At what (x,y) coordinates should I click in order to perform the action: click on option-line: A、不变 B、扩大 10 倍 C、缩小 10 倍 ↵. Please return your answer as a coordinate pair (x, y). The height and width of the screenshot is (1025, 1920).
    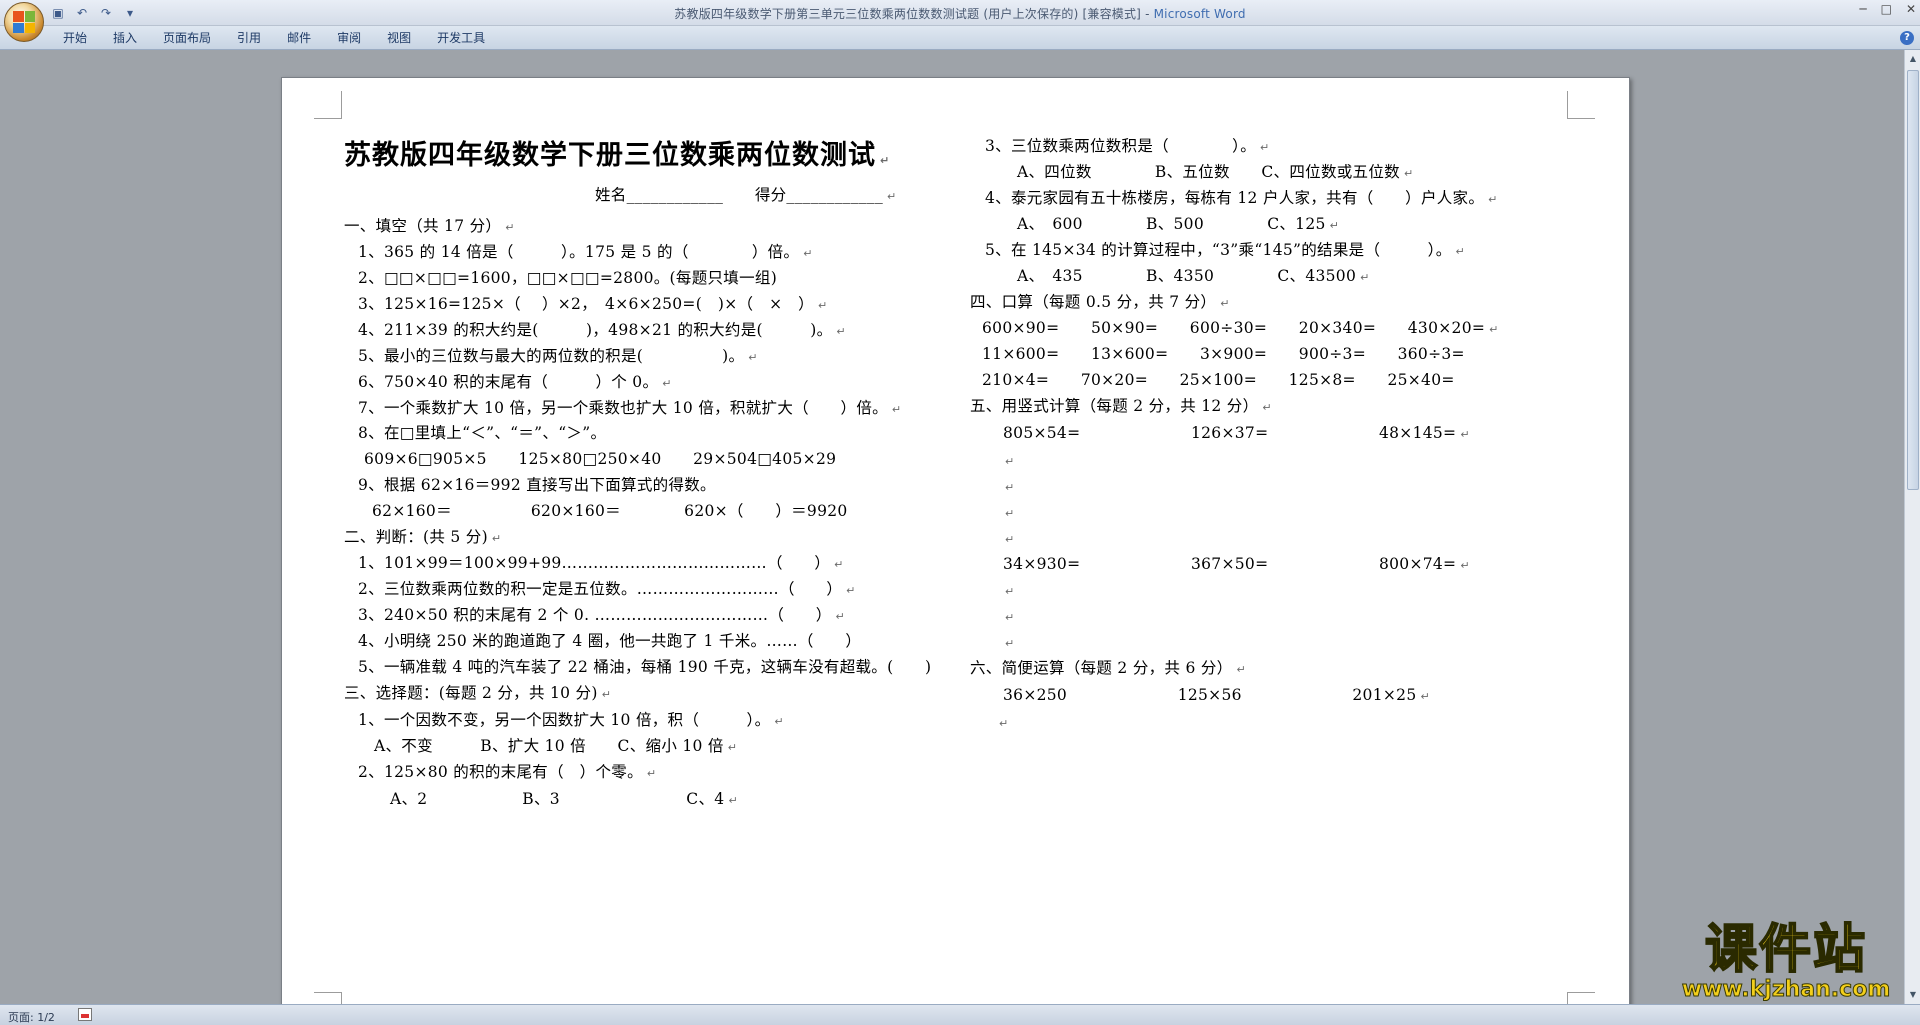
    Looking at the image, I should click on (556, 746).